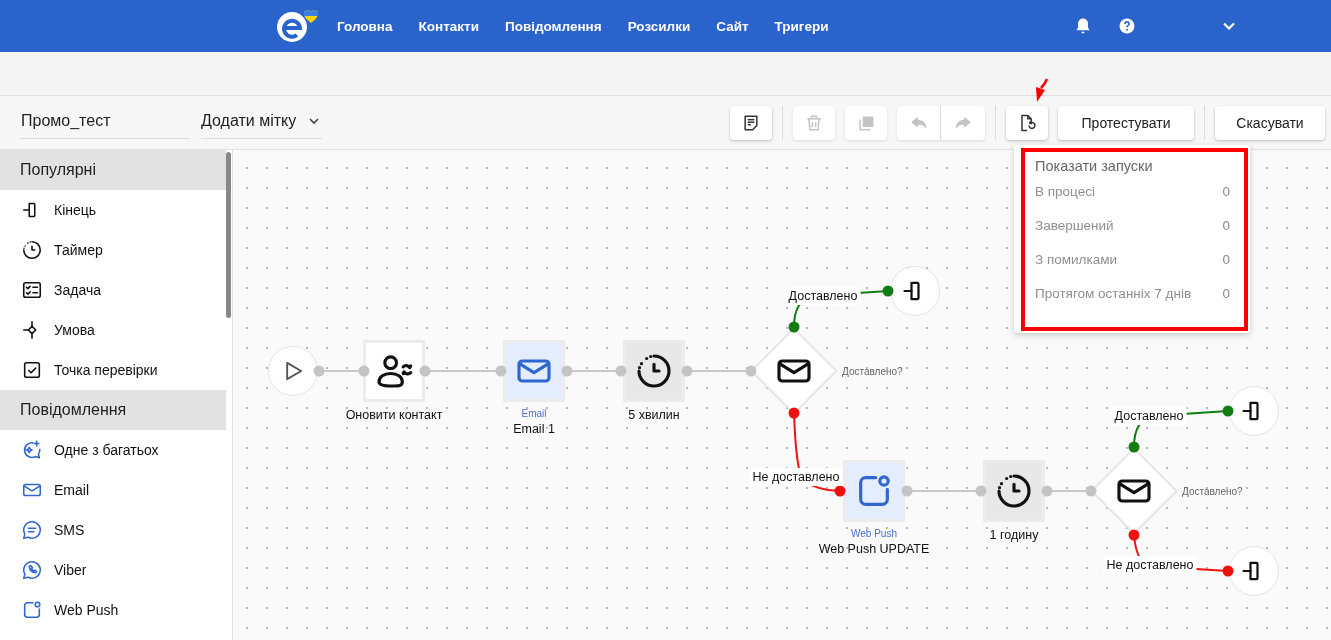  I want to click on node-label: 5 хвилин, so click(654, 415).